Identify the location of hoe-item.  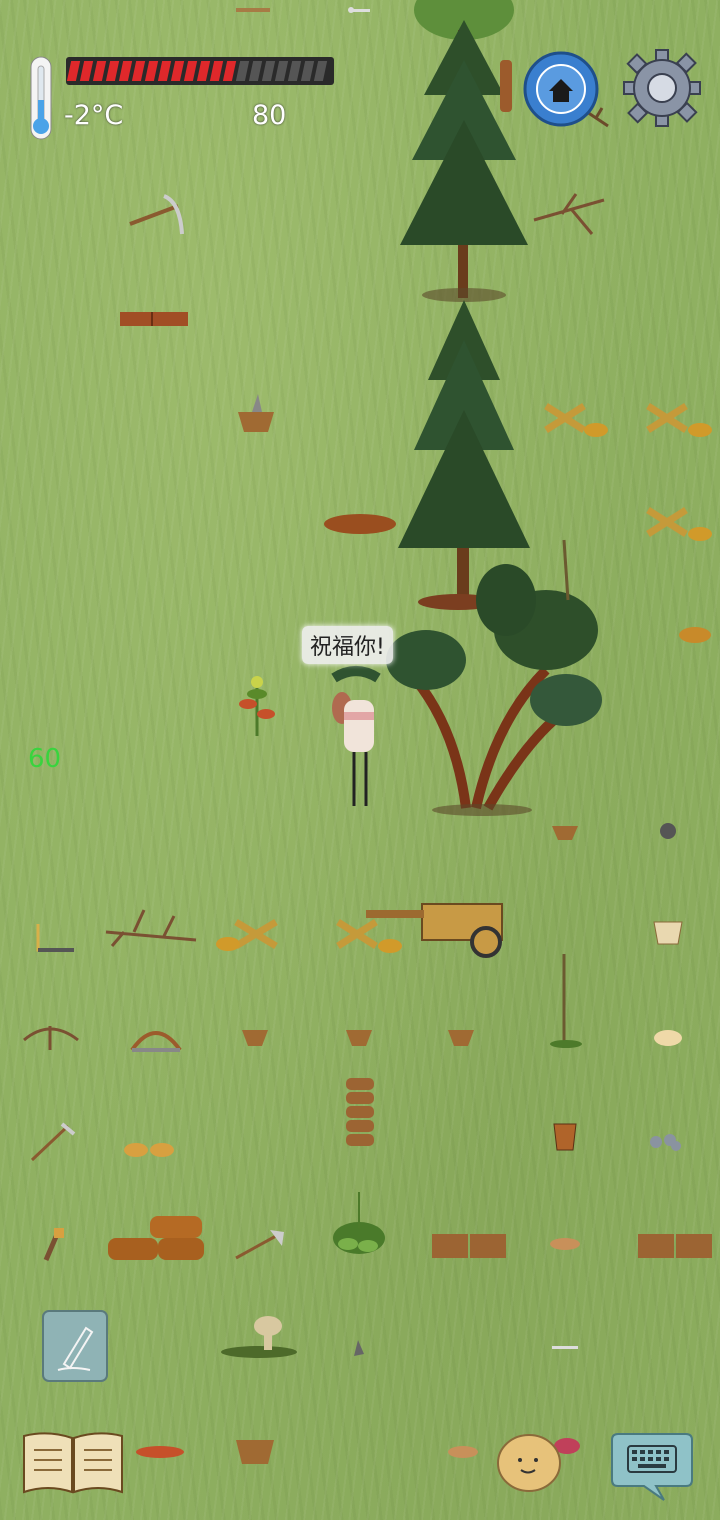
(52, 1142).